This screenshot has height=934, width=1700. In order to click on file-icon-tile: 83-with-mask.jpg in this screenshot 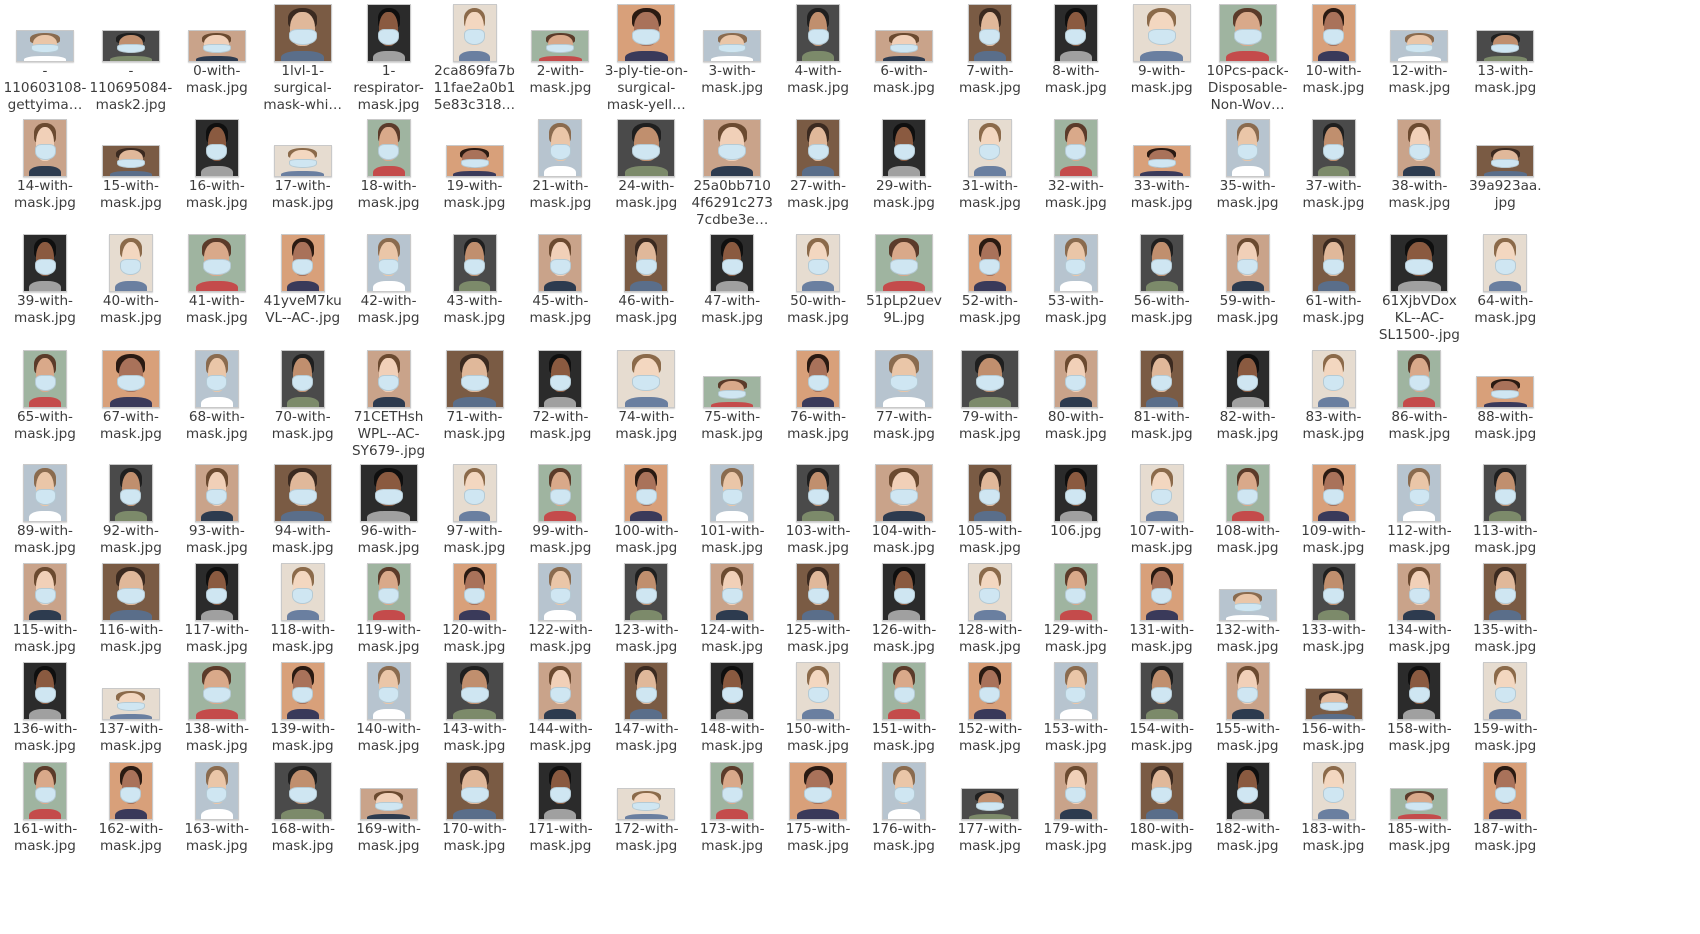, I will do `click(1334, 408)`.